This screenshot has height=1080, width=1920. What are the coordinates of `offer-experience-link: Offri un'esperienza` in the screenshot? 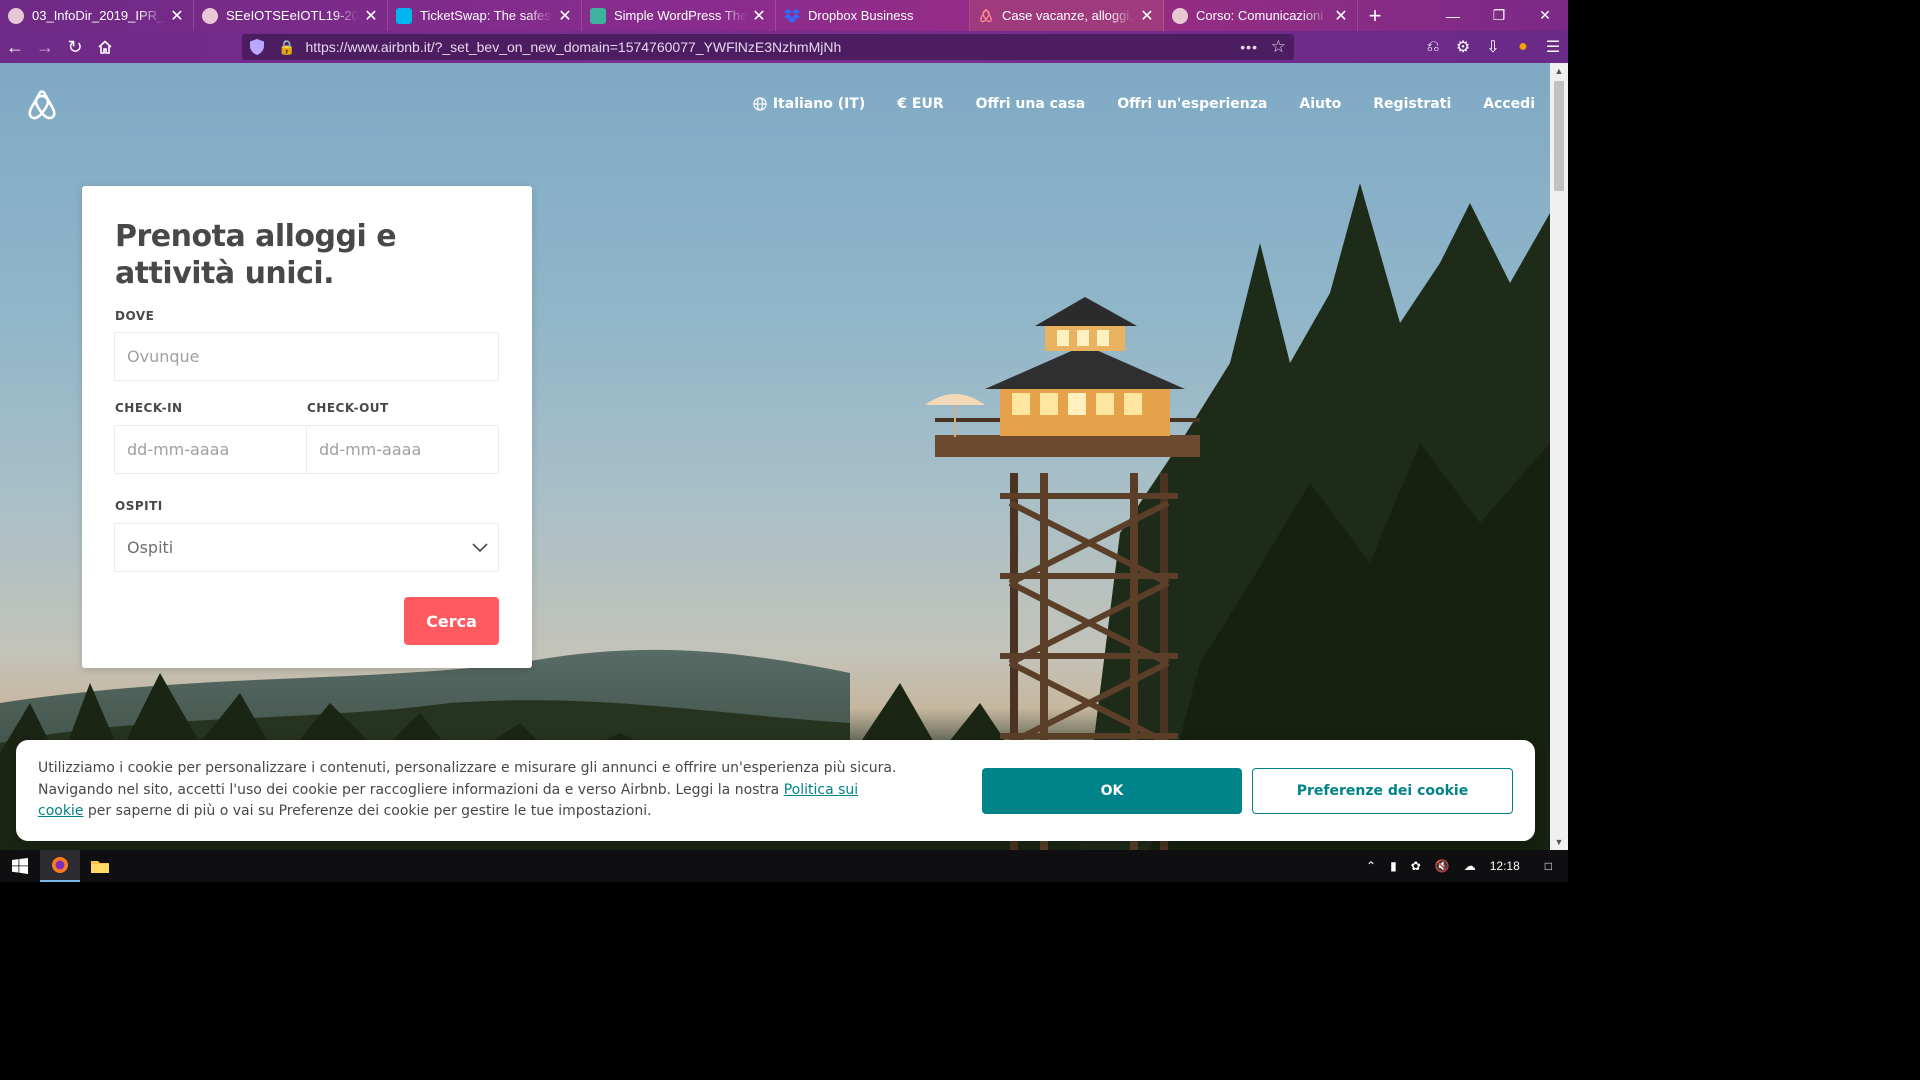 It's located at (1192, 104).